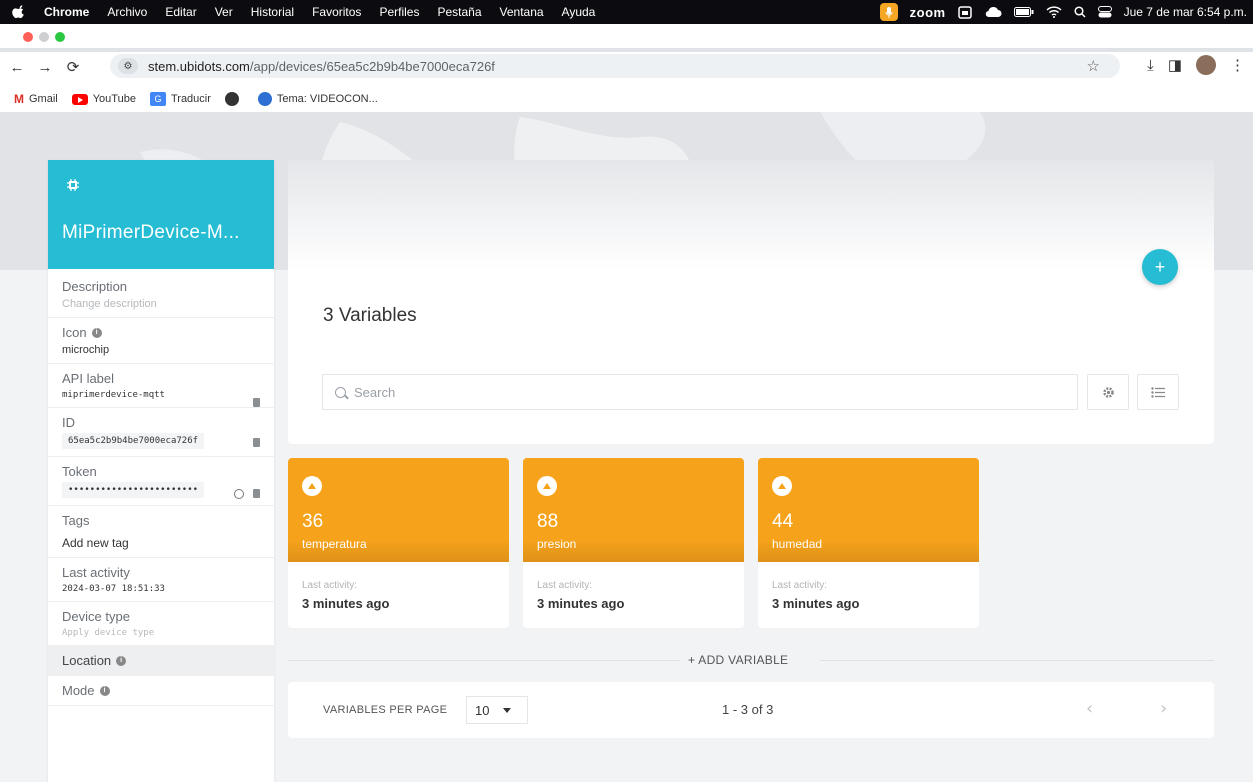 The image size is (1253, 782). I want to click on minimize-window-button, so click(44, 37).